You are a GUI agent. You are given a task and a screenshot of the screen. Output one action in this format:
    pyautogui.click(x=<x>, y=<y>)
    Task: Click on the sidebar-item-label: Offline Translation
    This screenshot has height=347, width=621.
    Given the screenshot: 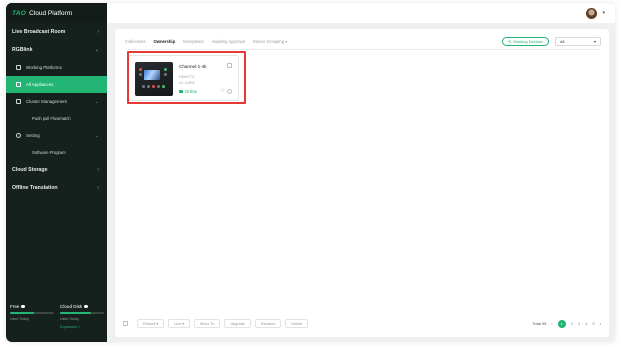 What is the action you would take?
    pyautogui.click(x=35, y=188)
    